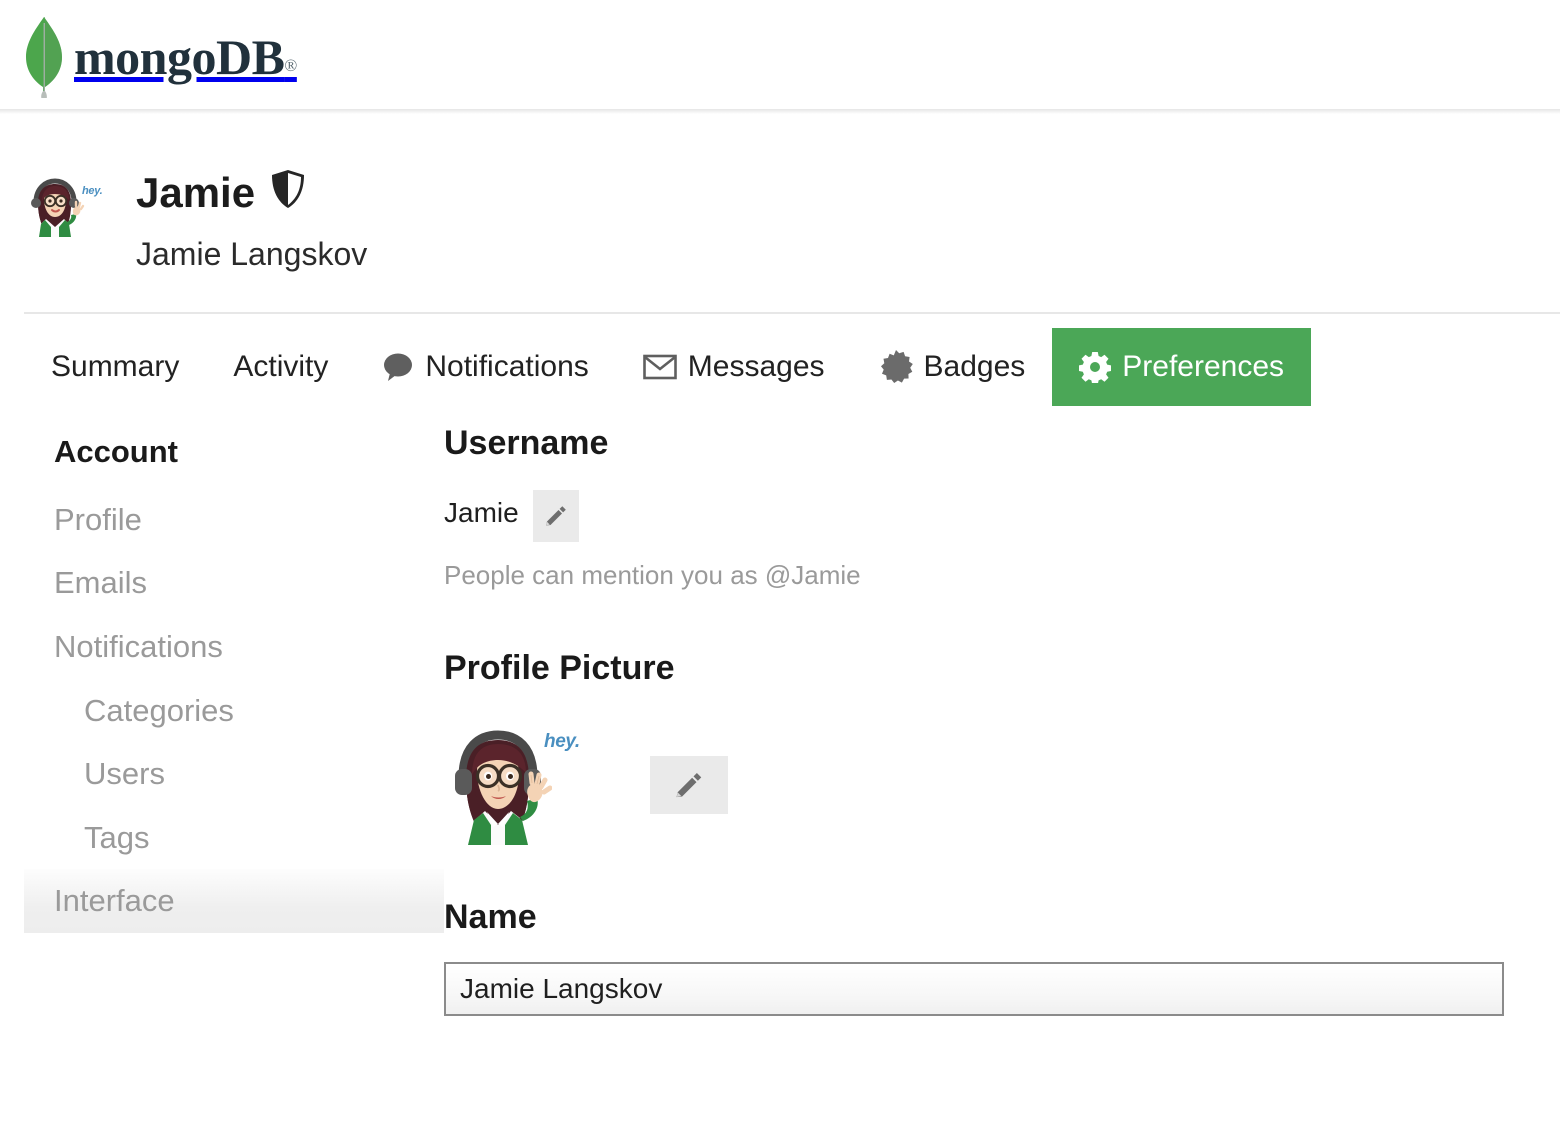 The height and width of the screenshot is (1130, 1560). I want to click on name-section: Name, so click(979, 958).